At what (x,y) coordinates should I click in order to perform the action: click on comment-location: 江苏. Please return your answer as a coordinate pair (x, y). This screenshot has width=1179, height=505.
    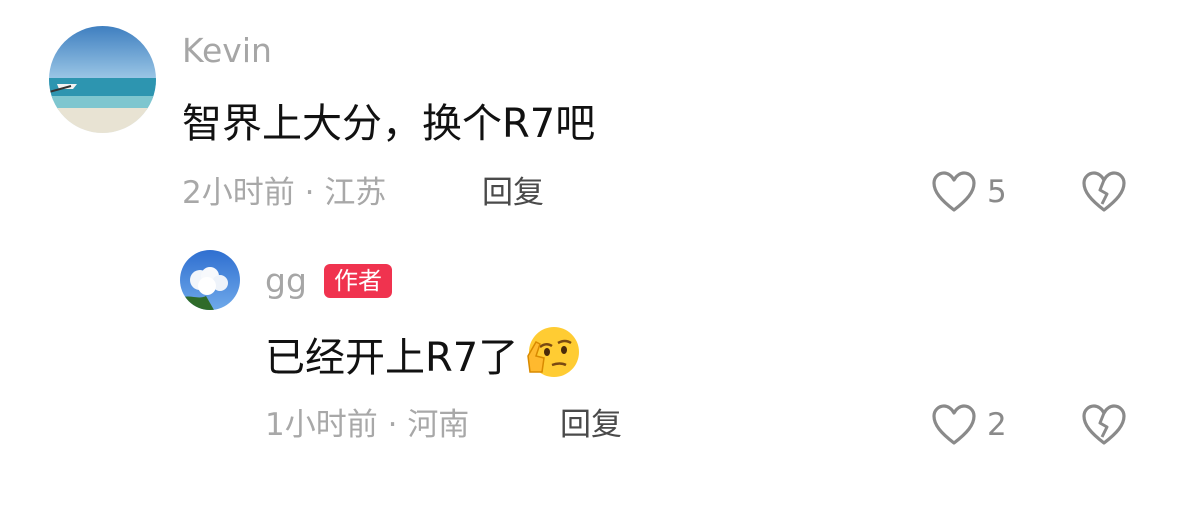
    Looking at the image, I should click on (355, 193).